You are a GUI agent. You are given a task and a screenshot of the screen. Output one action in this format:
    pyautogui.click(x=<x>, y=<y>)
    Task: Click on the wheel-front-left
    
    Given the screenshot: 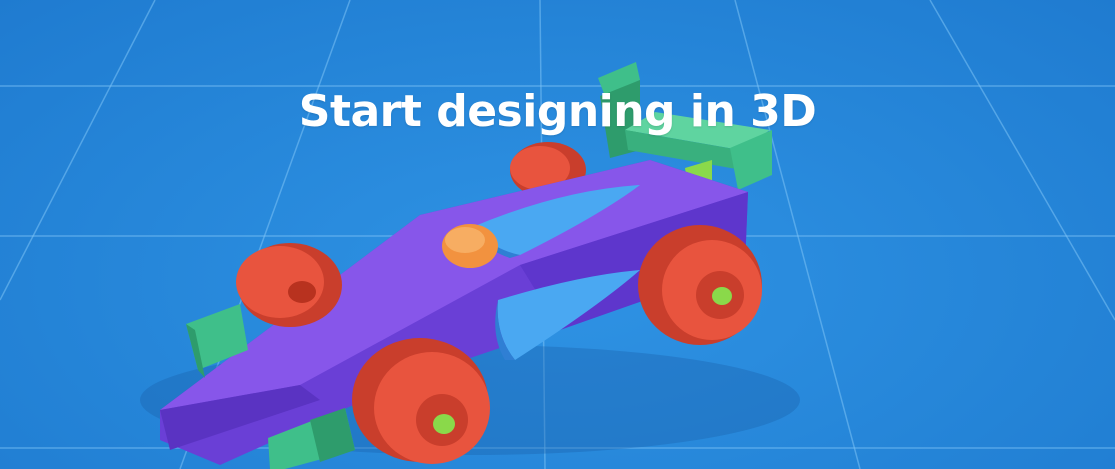 What is the action you would take?
    pyautogui.click(x=289, y=285)
    